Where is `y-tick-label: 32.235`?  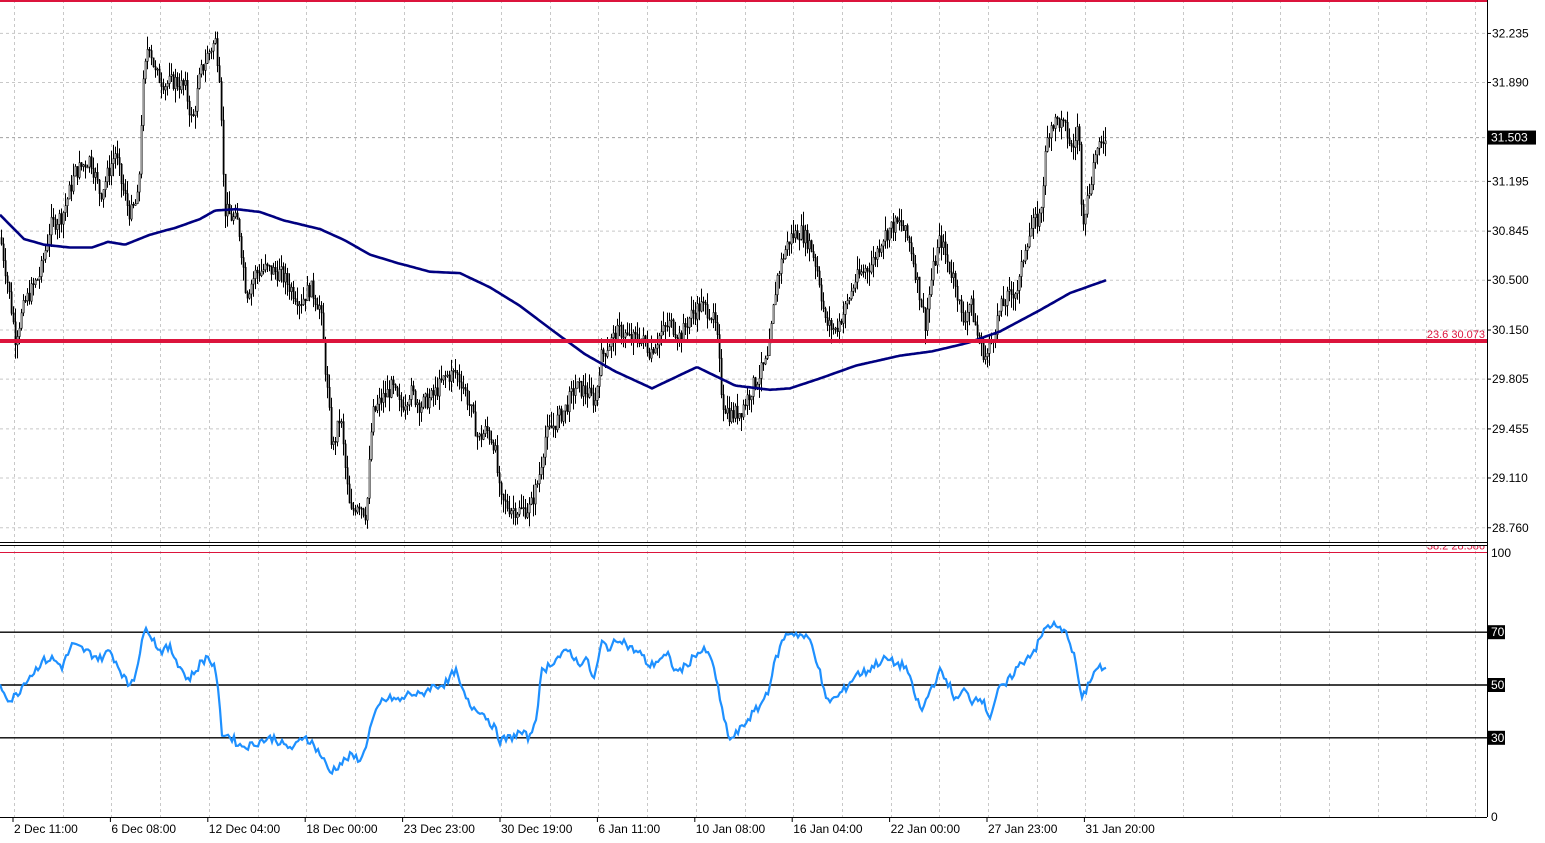 y-tick-label: 32.235 is located at coordinates (1510, 33).